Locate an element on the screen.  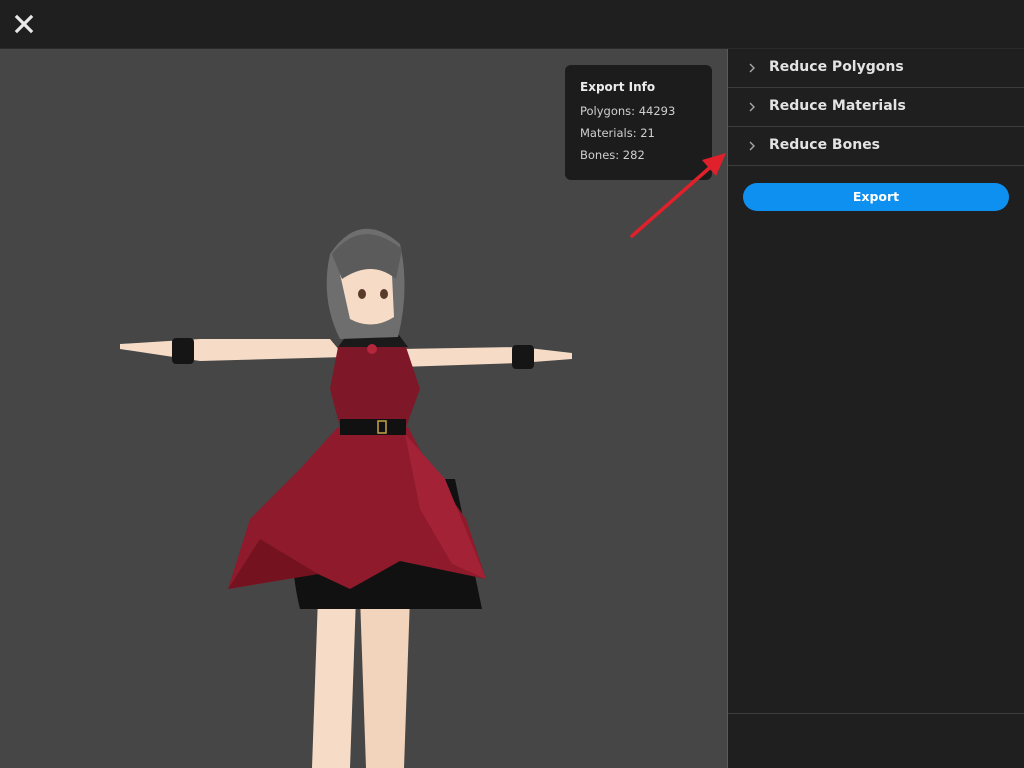
close-icon is located at coordinates (24, 24).